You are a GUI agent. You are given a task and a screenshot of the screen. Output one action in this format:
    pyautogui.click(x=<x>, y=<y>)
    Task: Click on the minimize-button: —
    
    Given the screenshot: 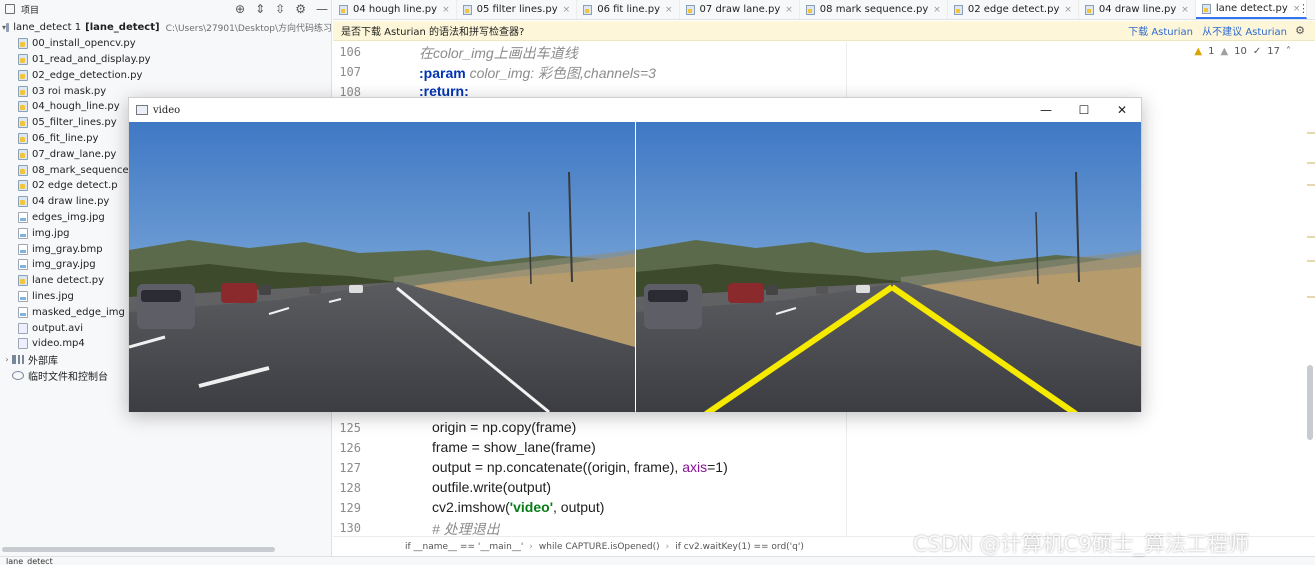 What is the action you would take?
    pyautogui.click(x=1046, y=110)
    